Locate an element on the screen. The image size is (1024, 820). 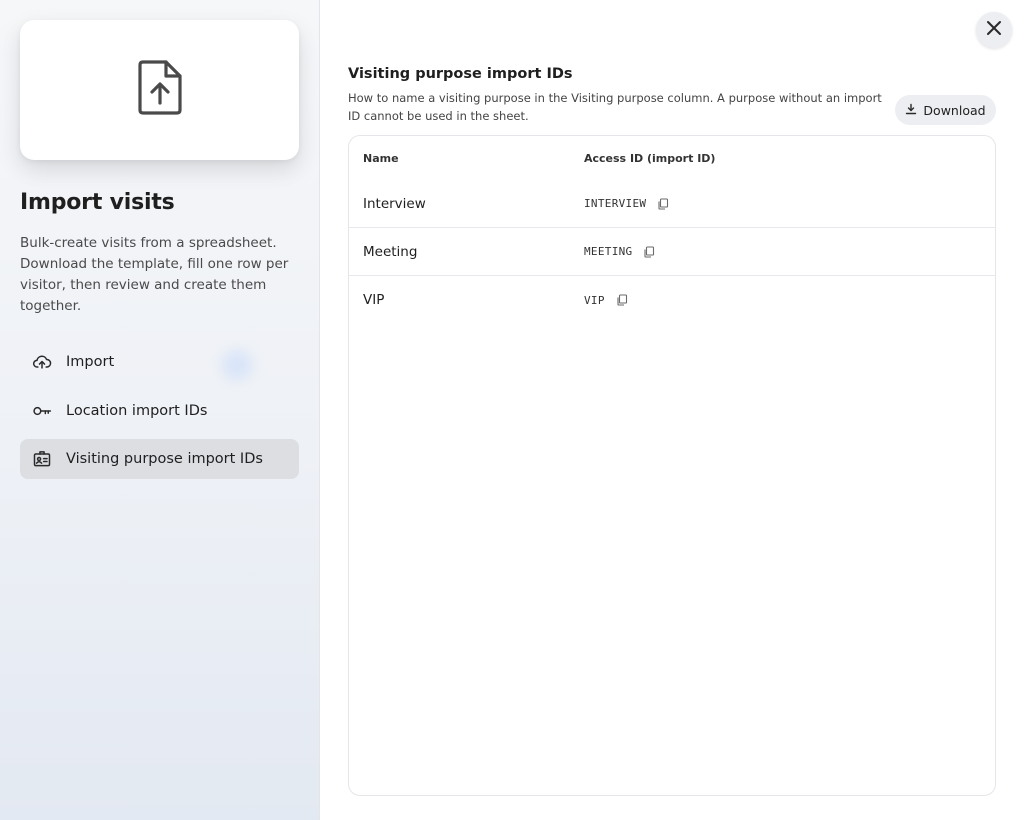
table-row: VIP VIP is located at coordinates (672, 300).